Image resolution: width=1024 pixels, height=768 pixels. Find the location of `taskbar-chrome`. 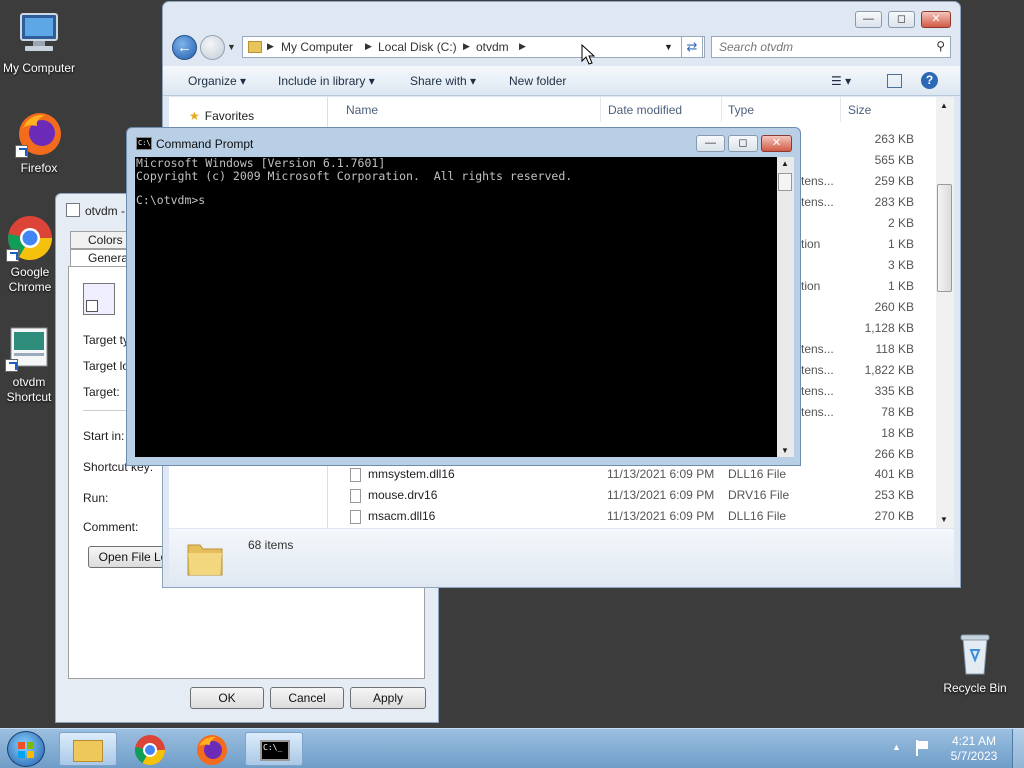

taskbar-chrome is located at coordinates (150, 749).